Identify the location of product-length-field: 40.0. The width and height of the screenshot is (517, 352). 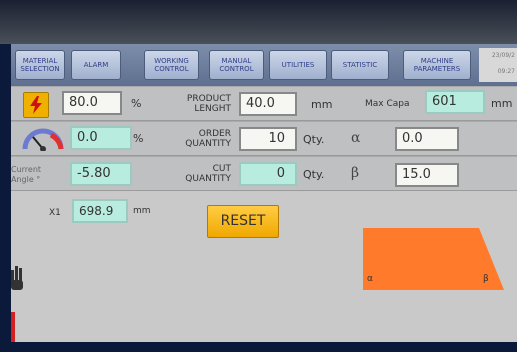
(268, 104).